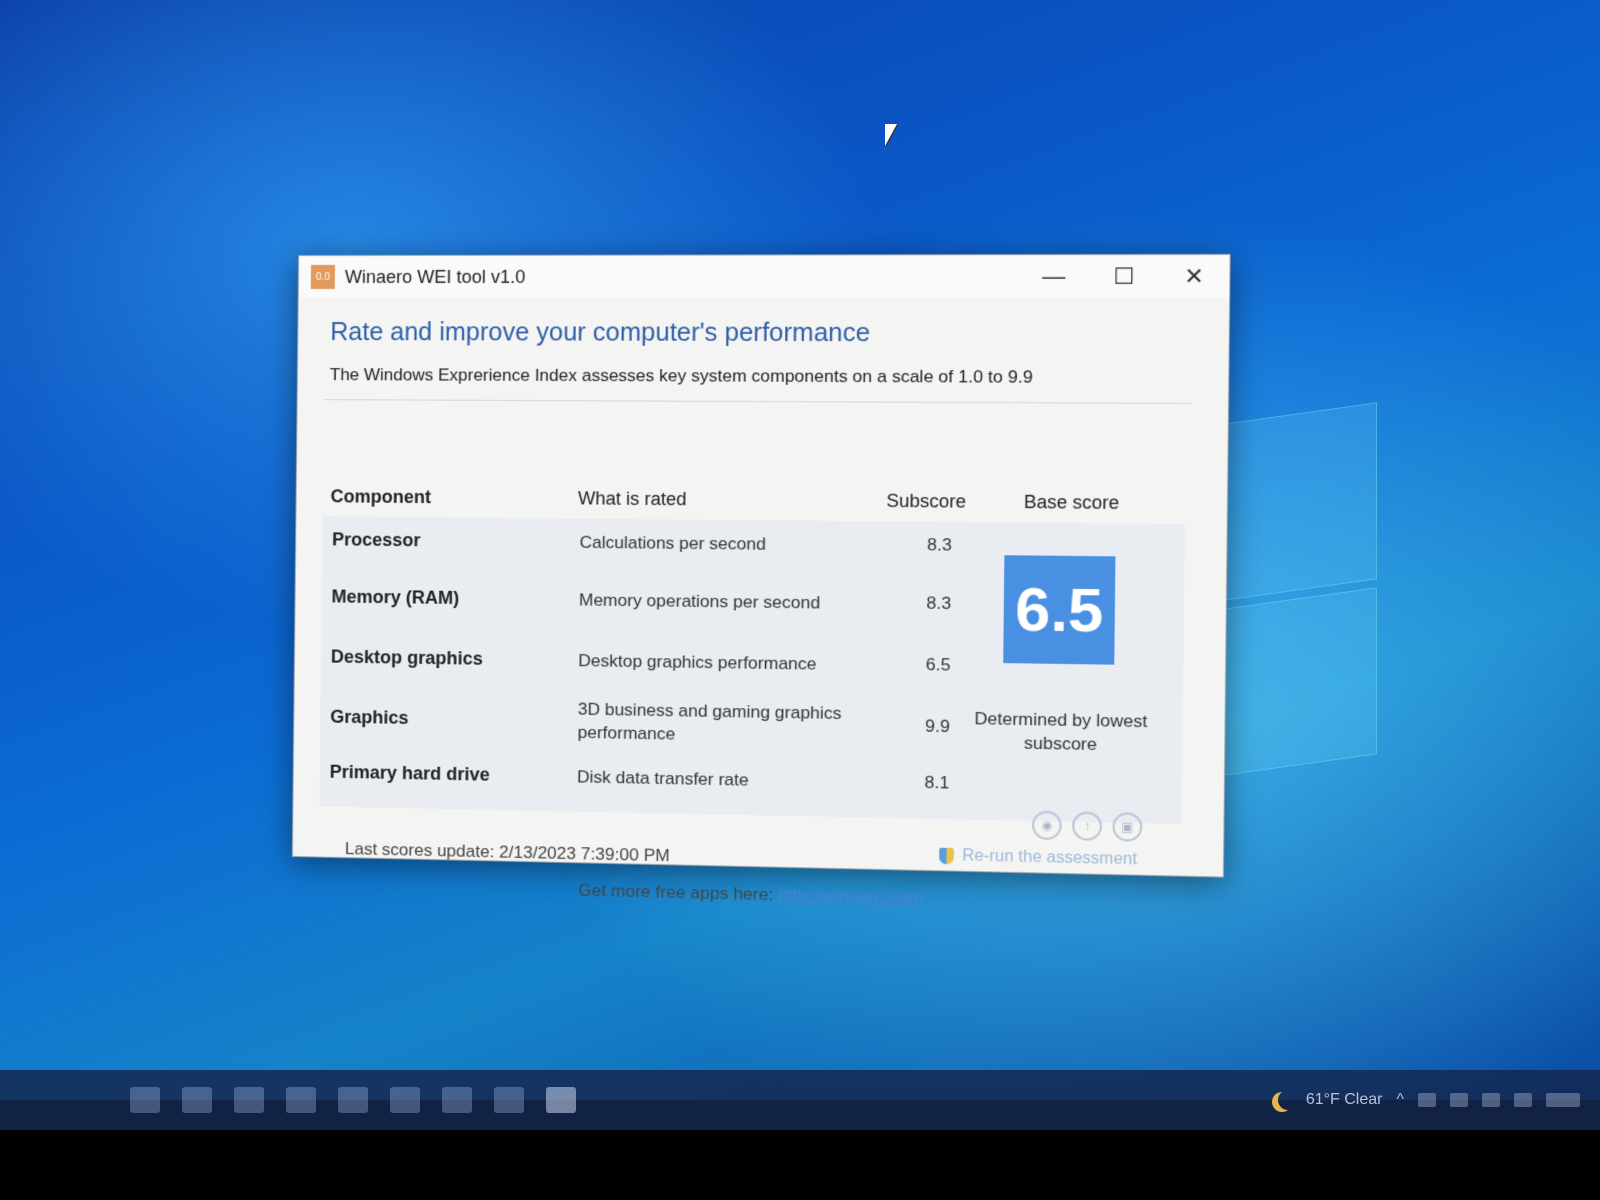 This screenshot has width=1600, height=1200. What do you see at coordinates (717, 661) in the screenshot?
I see `row-what: Desktop graphics performance` at bounding box center [717, 661].